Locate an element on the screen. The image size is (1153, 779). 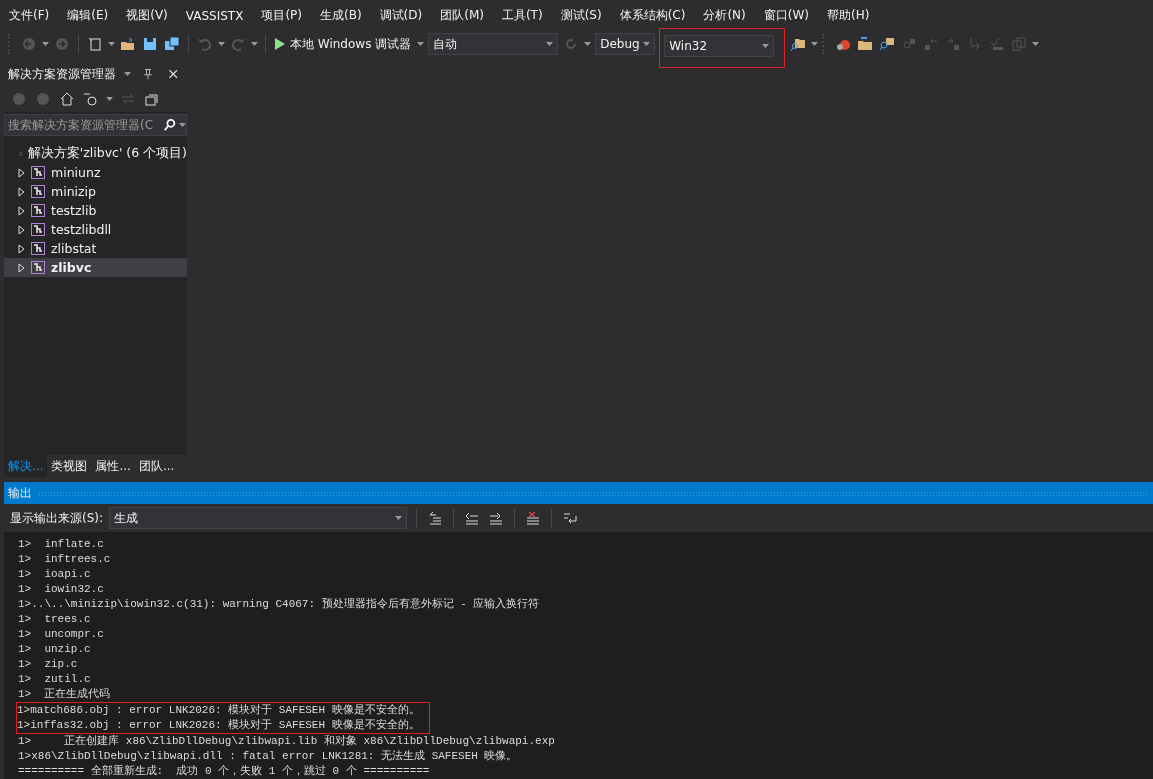
output-line: 1> zutil.c is located at coordinates (55, 679).